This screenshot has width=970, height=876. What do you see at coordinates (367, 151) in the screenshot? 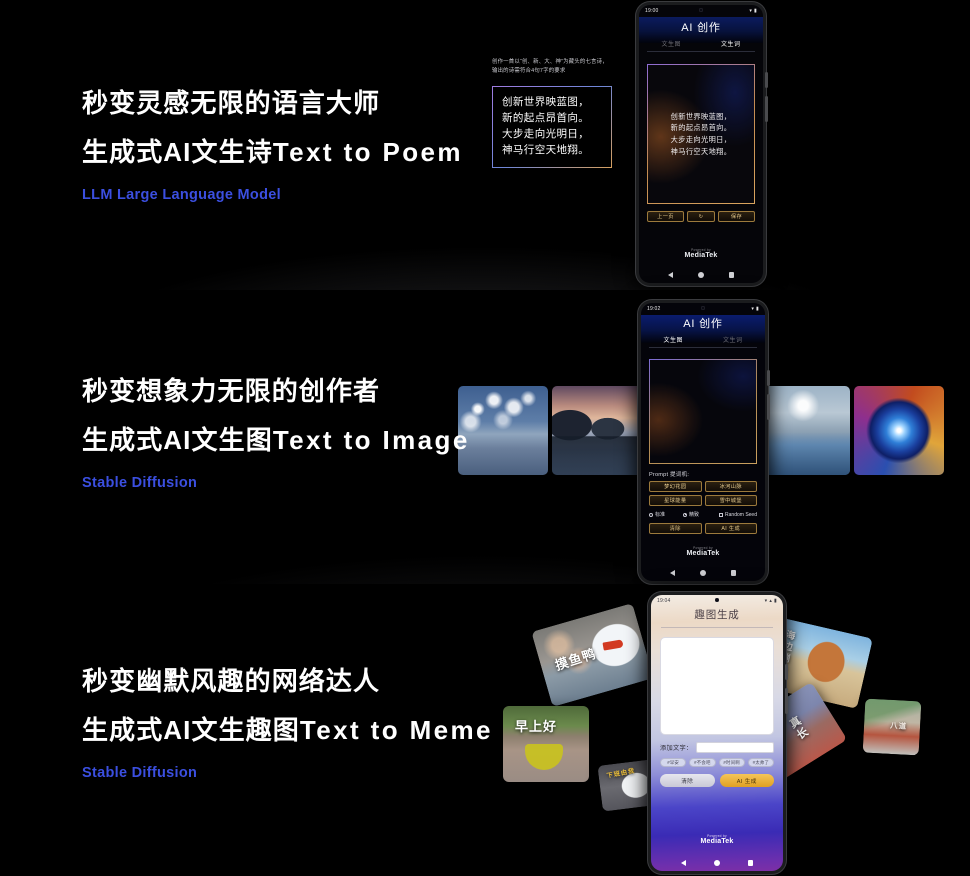
I see `headline-secondary-en: Text to Poem` at bounding box center [367, 151].